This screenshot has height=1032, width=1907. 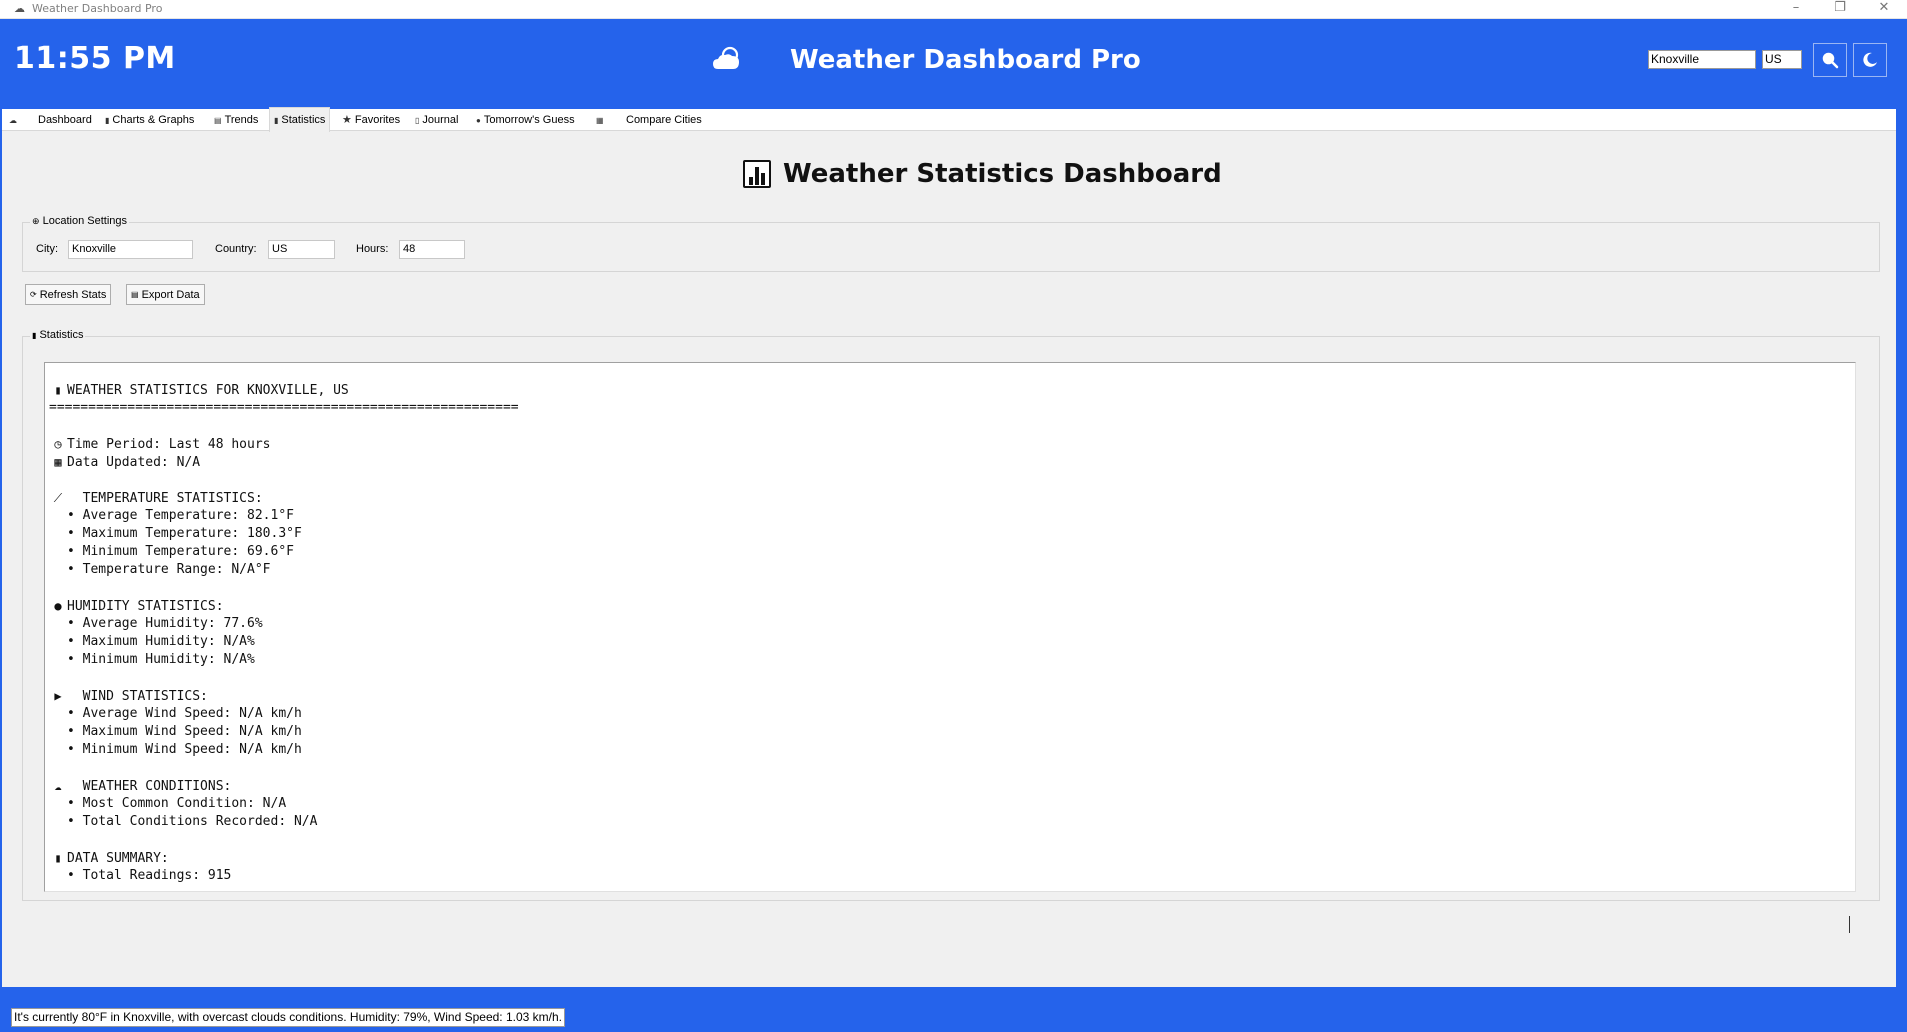 I want to click on stat-line: • Most Common Condition: N/A, so click(x=284, y=804).